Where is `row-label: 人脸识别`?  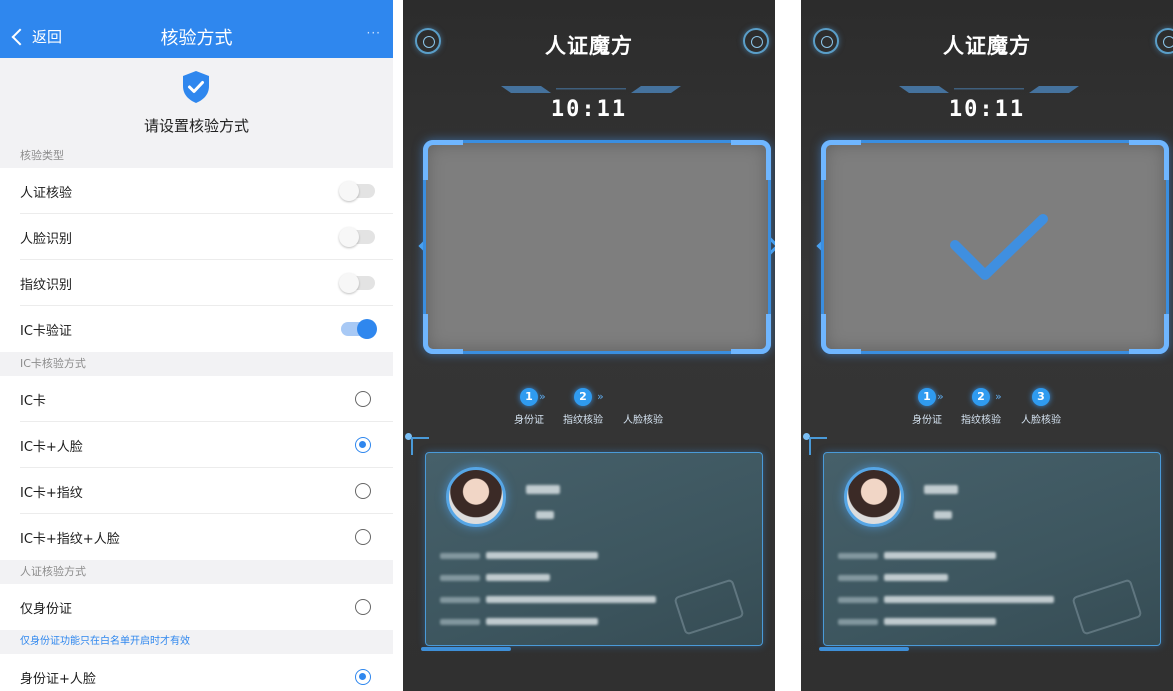 row-label: 人脸识别 is located at coordinates (46, 239).